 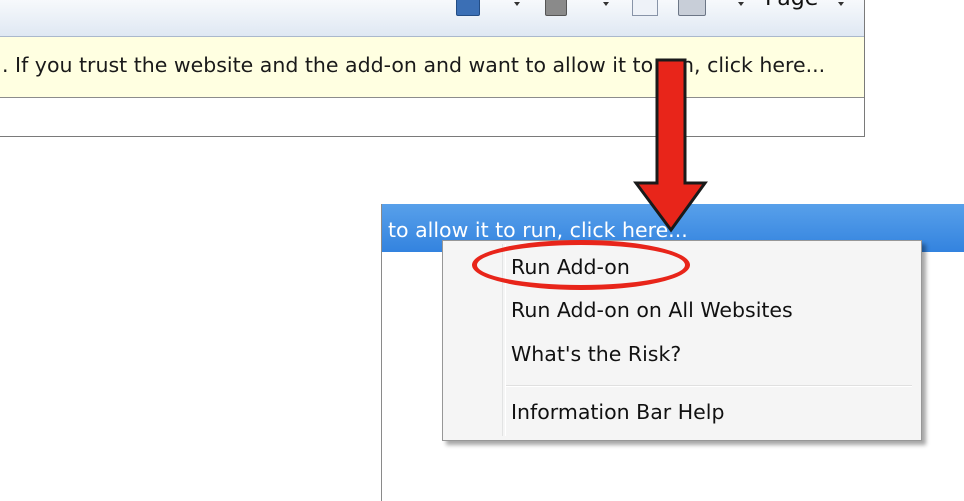 What do you see at coordinates (645, 8) in the screenshot?
I see `mail-icon` at bounding box center [645, 8].